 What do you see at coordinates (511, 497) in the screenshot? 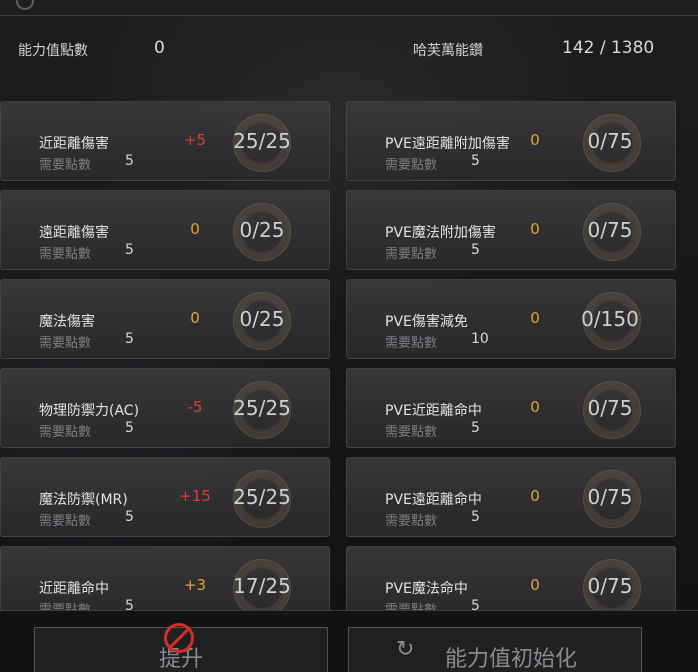
I see `stat-card: PVE遠距離命中 需要點數 5 0 0/75` at bounding box center [511, 497].